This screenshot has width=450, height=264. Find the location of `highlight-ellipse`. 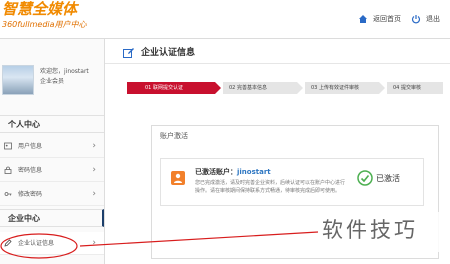

highlight-ellipse is located at coordinates (39, 246).